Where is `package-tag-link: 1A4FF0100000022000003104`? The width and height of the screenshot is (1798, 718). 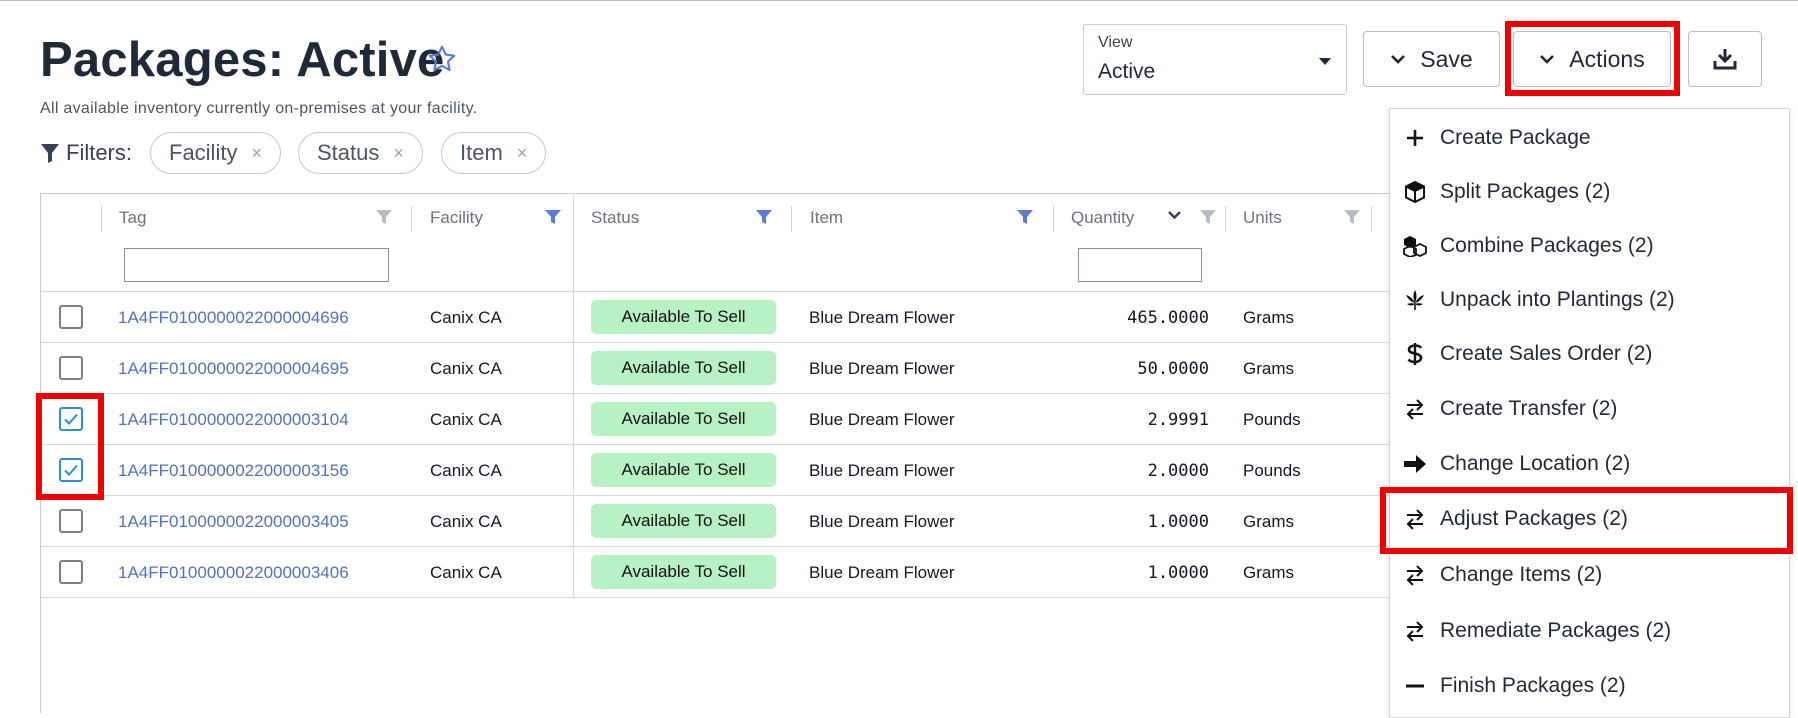 package-tag-link: 1A4FF0100000022000003104 is located at coordinates (233, 419).